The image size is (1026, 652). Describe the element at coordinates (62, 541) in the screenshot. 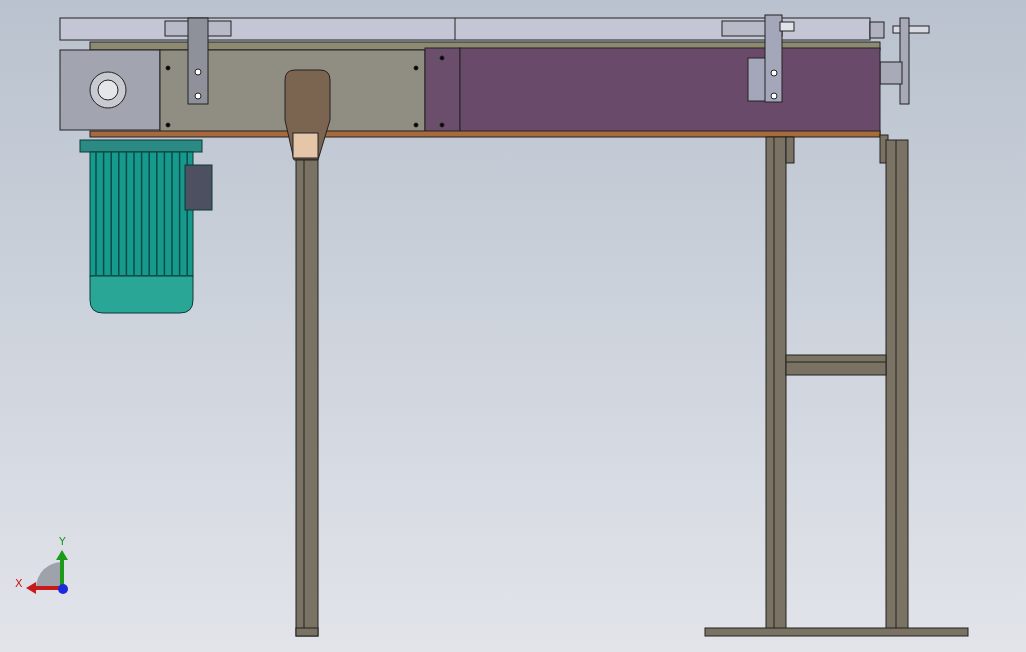

I see `y-axis-label: Y` at that location.